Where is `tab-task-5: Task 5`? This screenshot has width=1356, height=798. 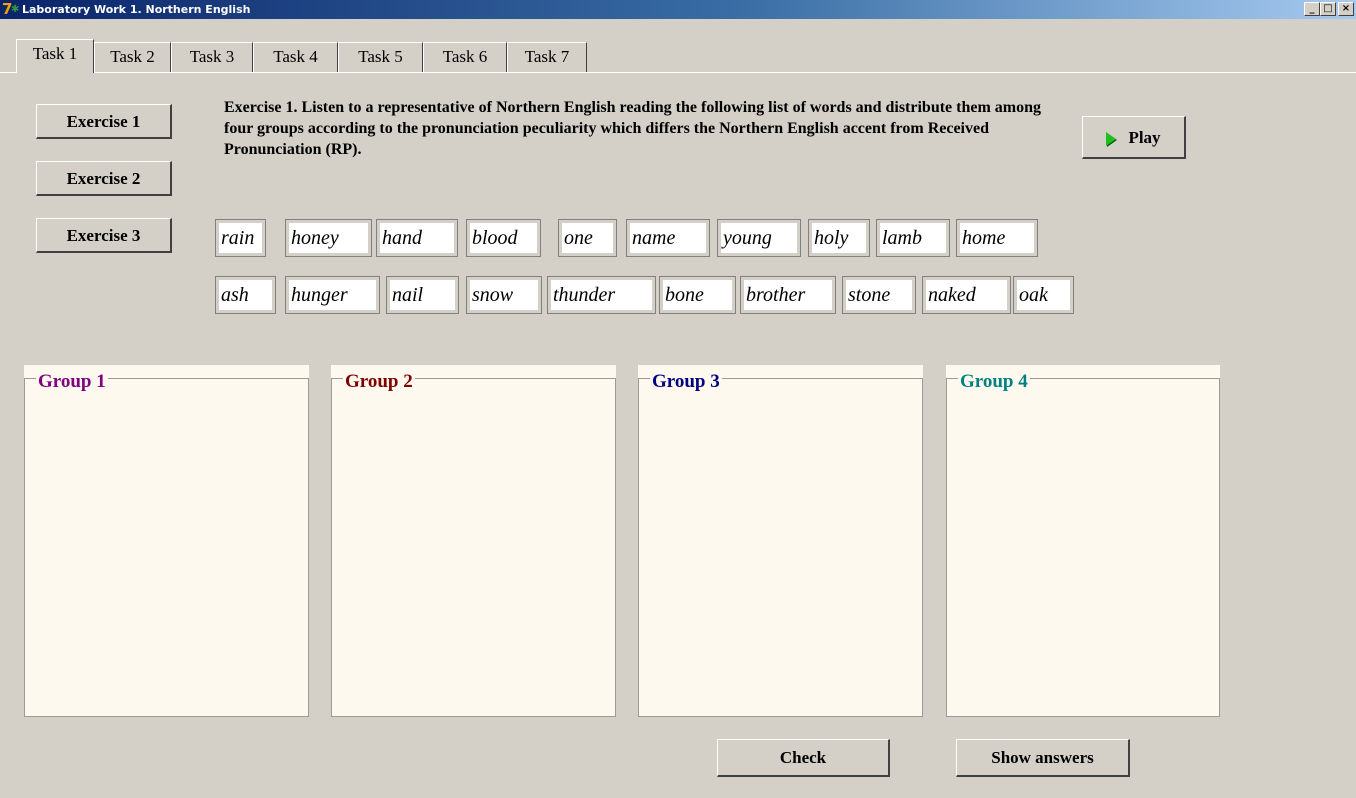 tab-task-5: Task 5 is located at coordinates (380, 57).